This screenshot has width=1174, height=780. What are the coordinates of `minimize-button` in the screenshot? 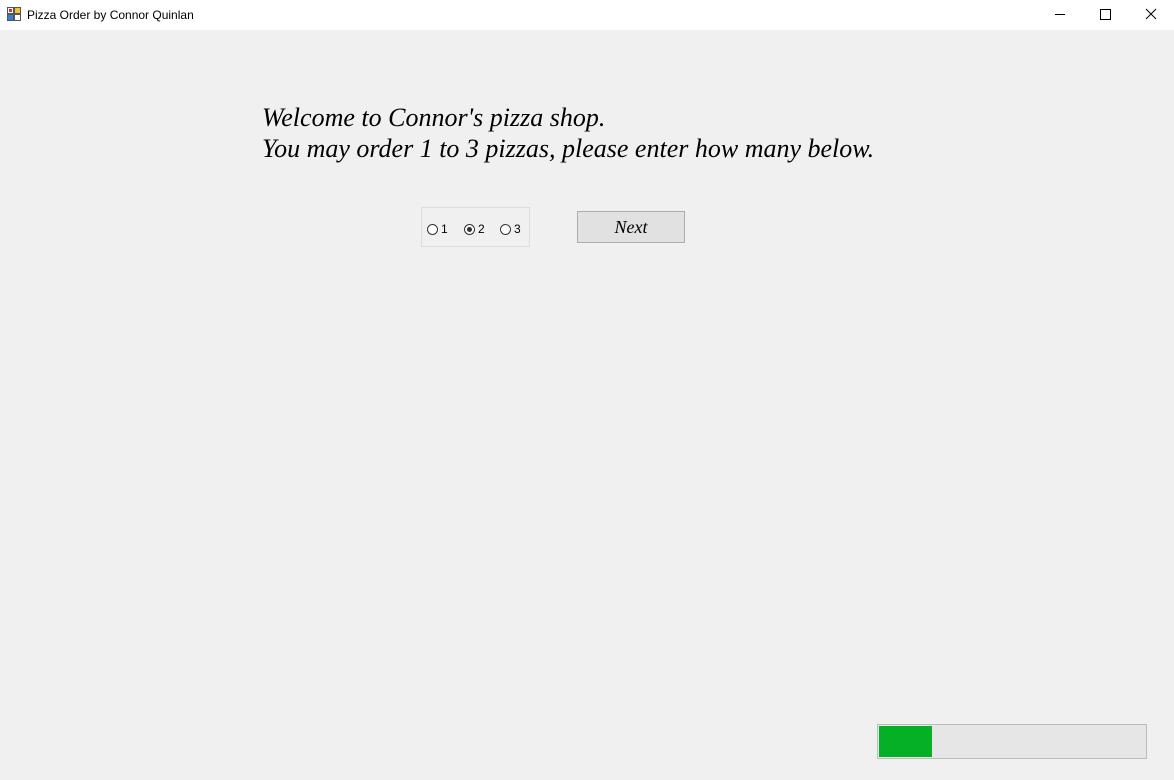 It's located at (1060, 15).